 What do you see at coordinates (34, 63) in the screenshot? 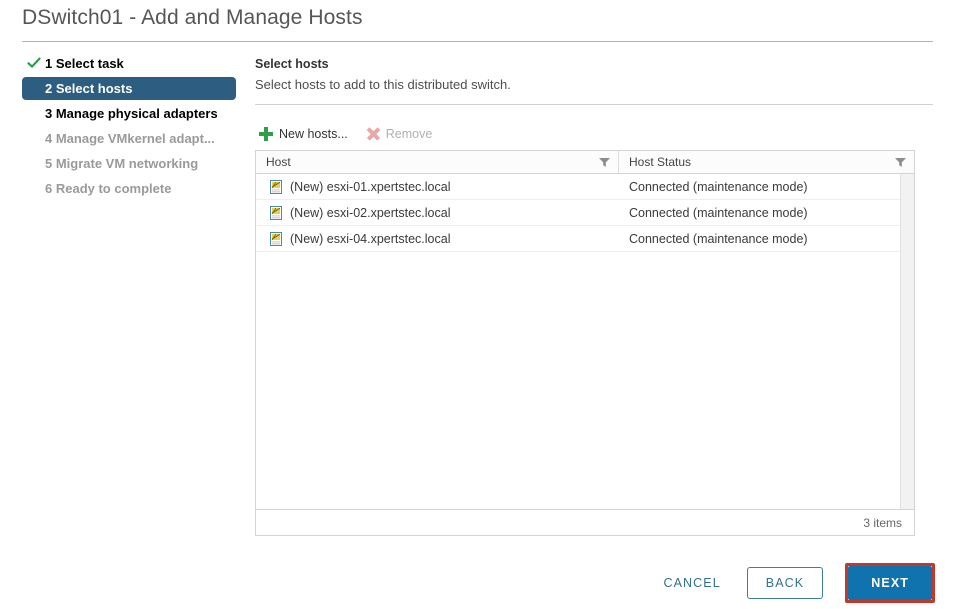
I see `check-icon` at bounding box center [34, 63].